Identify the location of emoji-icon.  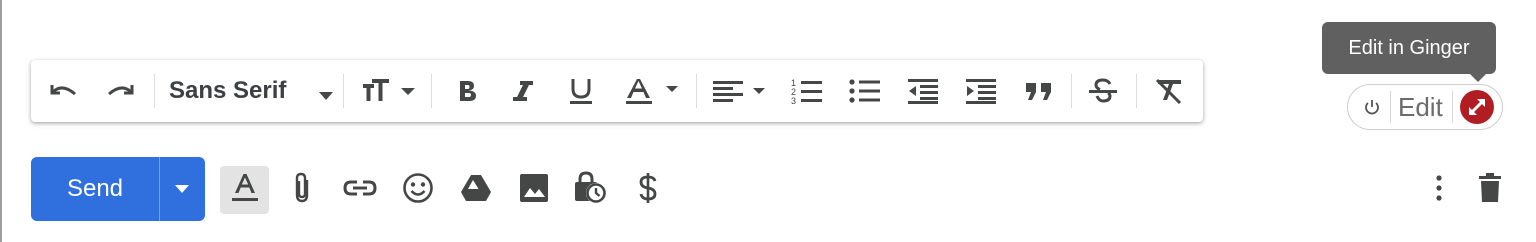
(418, 190).